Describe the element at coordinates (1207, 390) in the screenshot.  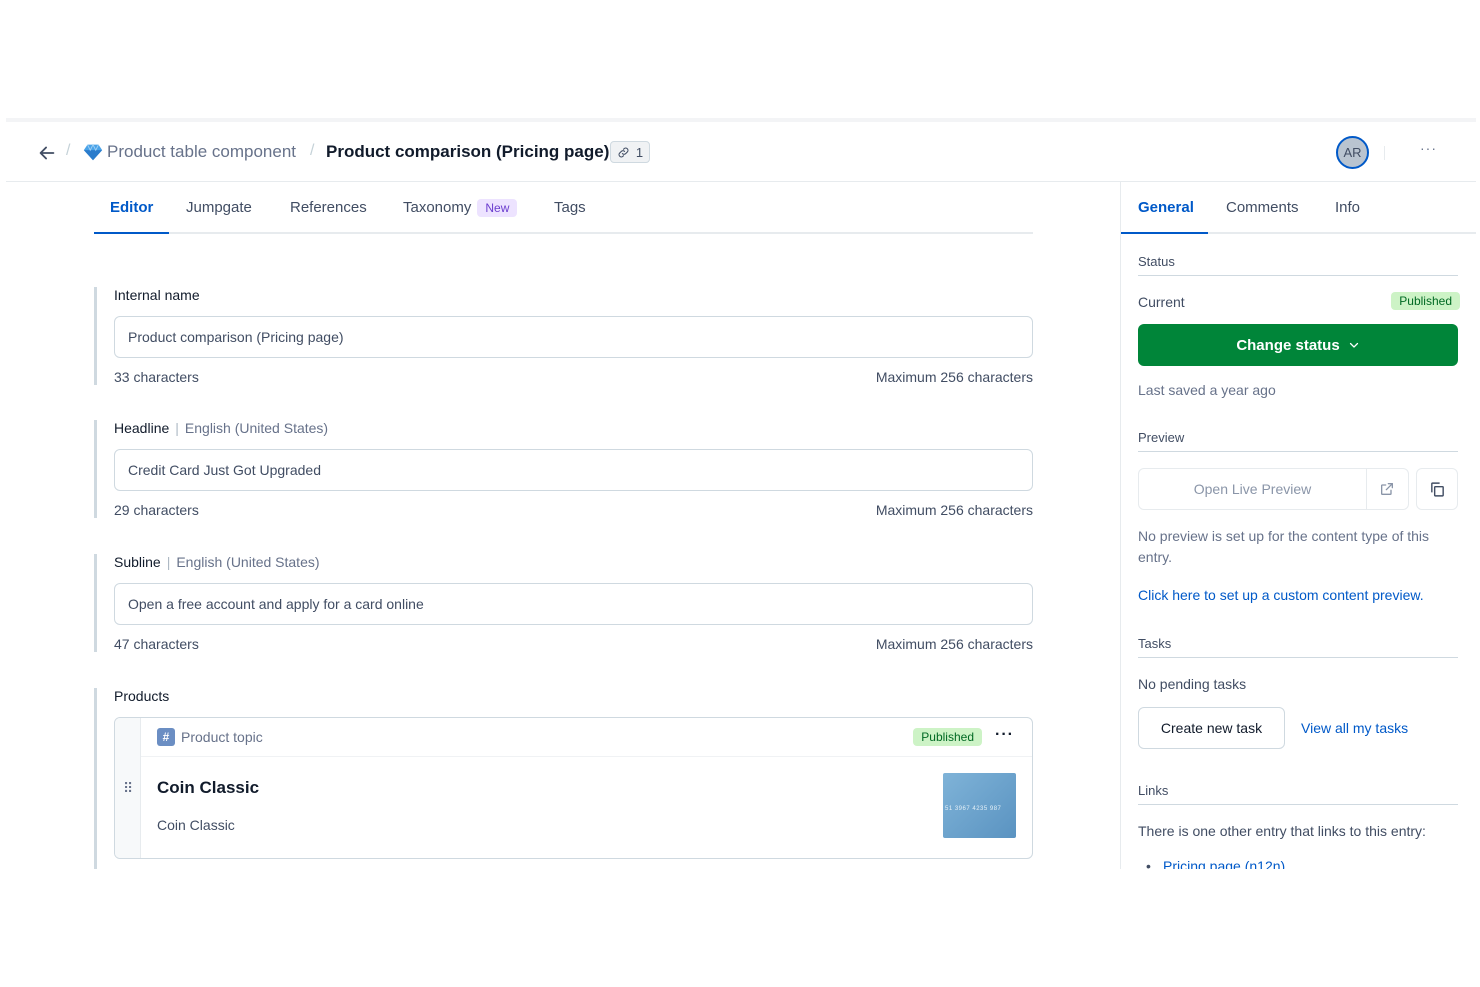
I see `last-saved-text: Last saved a year ago` at that location.